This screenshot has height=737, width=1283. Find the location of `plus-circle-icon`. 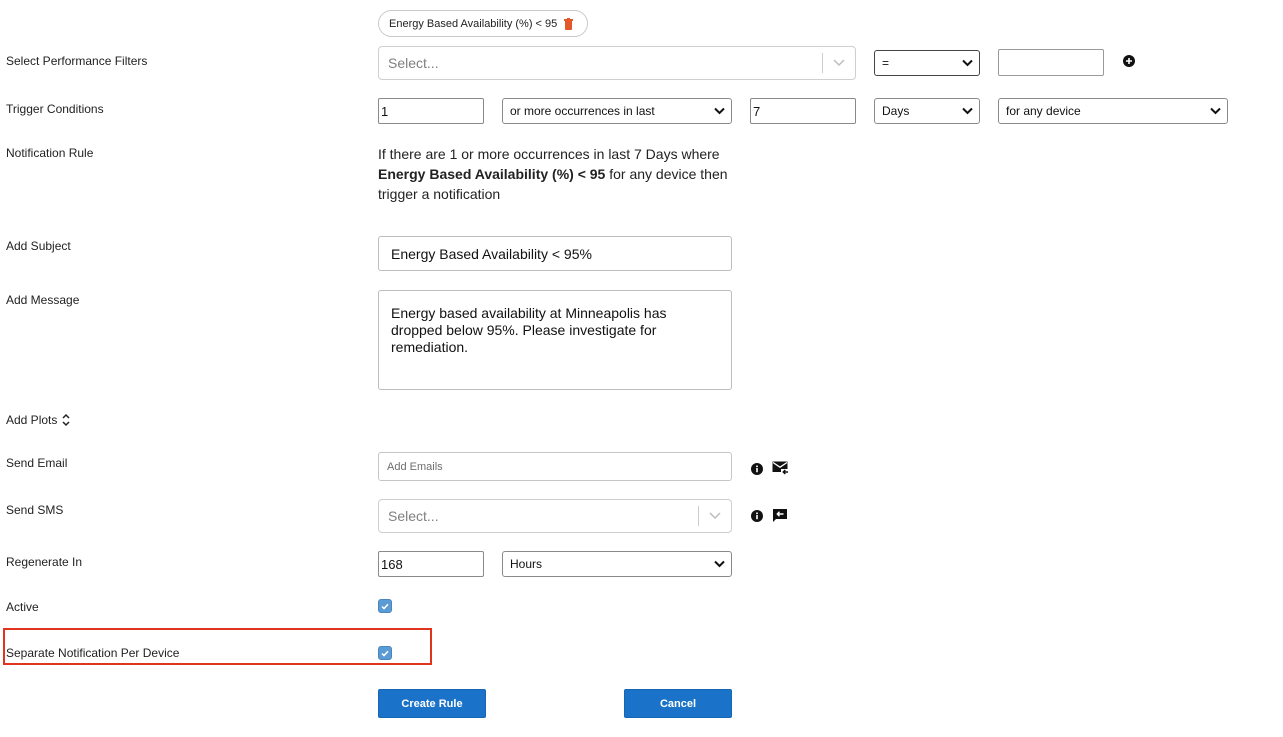

plus-circle-icon is located at coordinates (1129, 63).